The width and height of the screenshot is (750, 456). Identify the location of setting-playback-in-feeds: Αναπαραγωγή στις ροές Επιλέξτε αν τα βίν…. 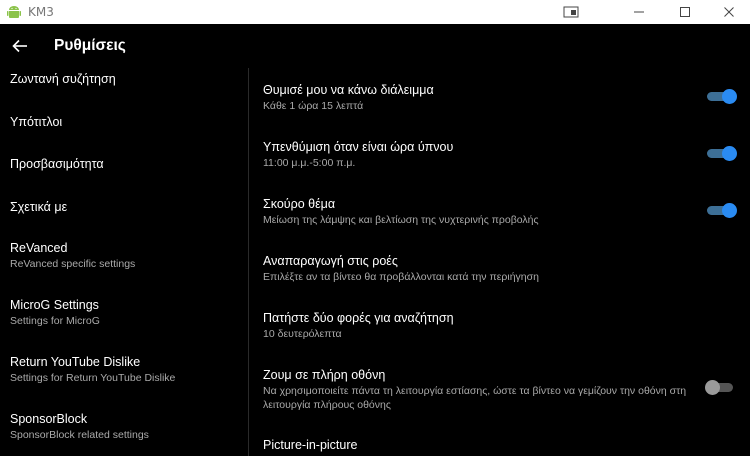
(503, 269).